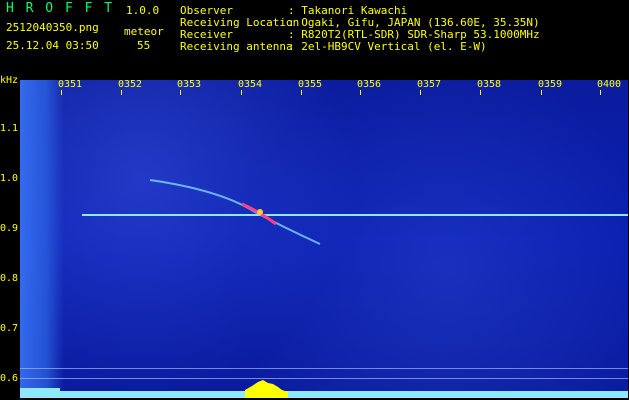 The height and width of the screenshot is (400, 629). Describe the element at coordinates (143, 10) in the screenshot. I see `app-version: 1.0.0` at that location.